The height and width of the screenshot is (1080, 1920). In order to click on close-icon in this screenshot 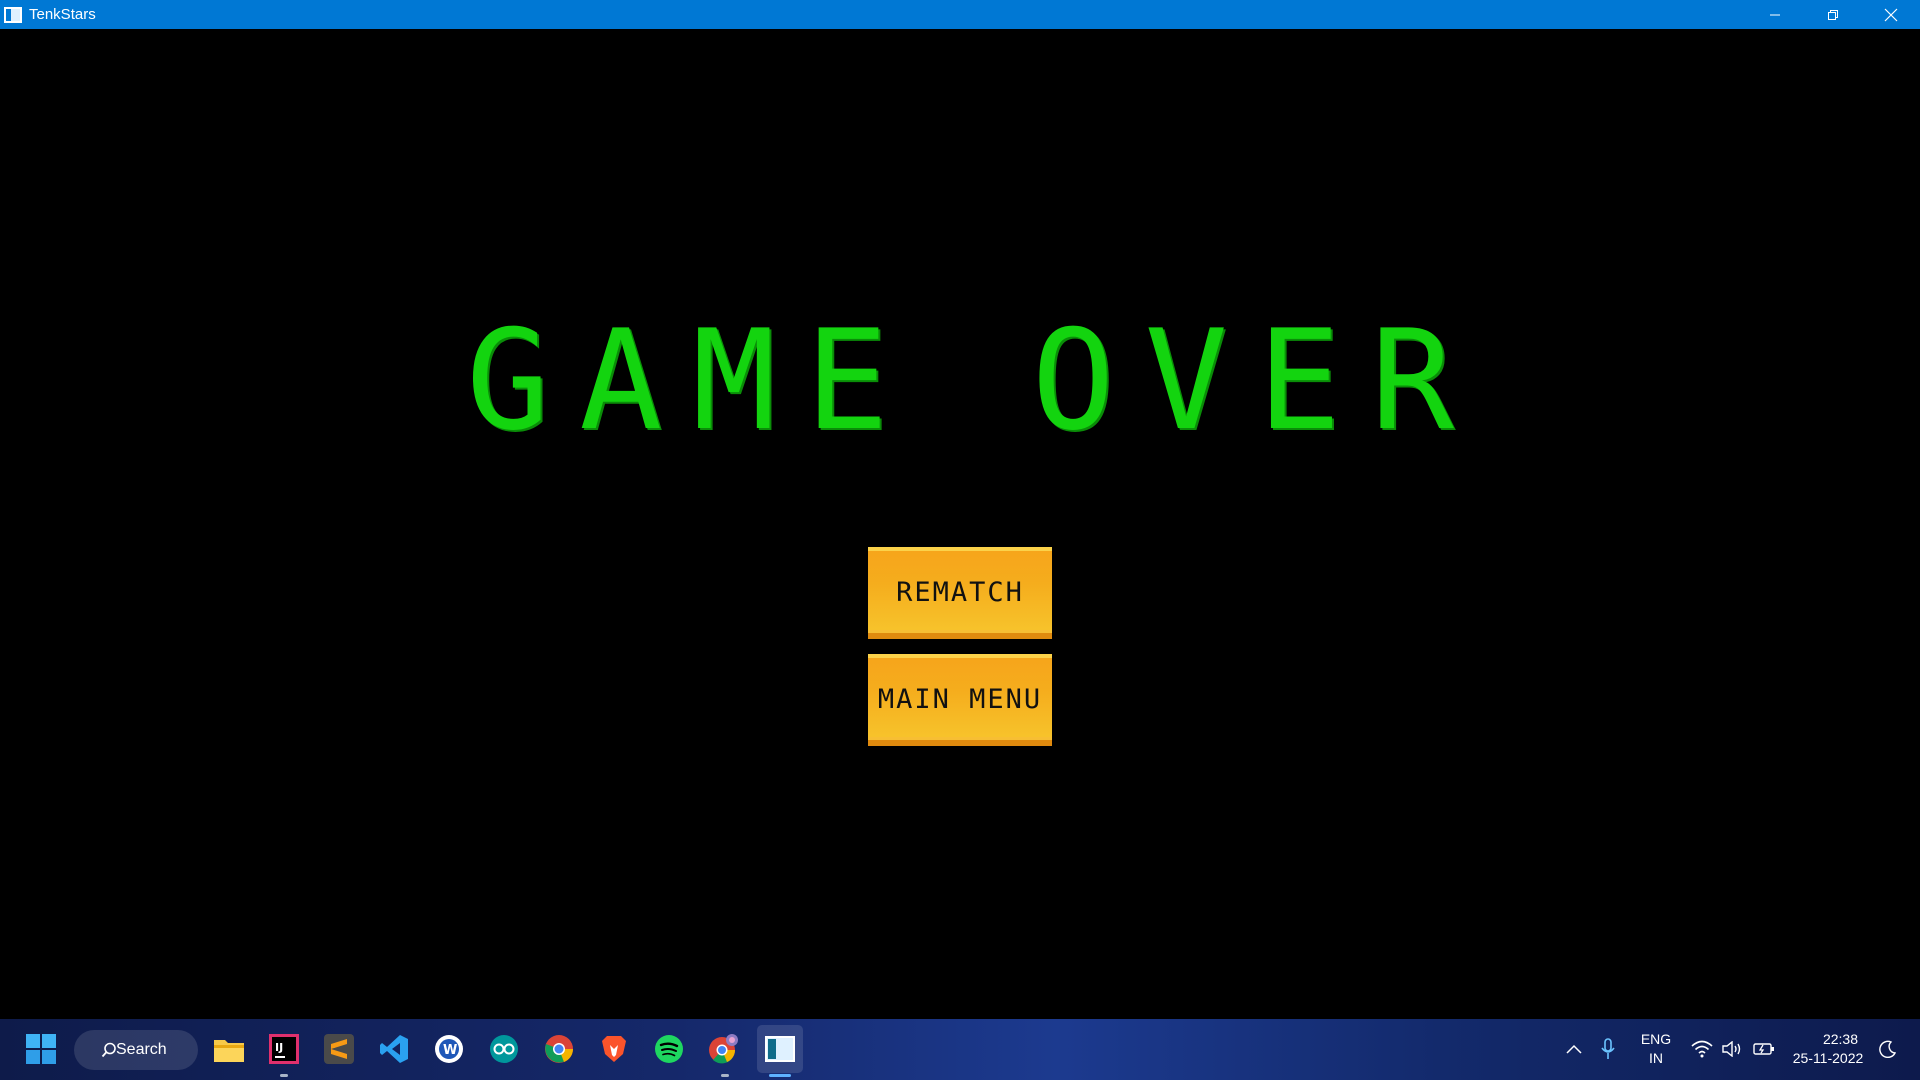, I will do `click(1891, 14)`.